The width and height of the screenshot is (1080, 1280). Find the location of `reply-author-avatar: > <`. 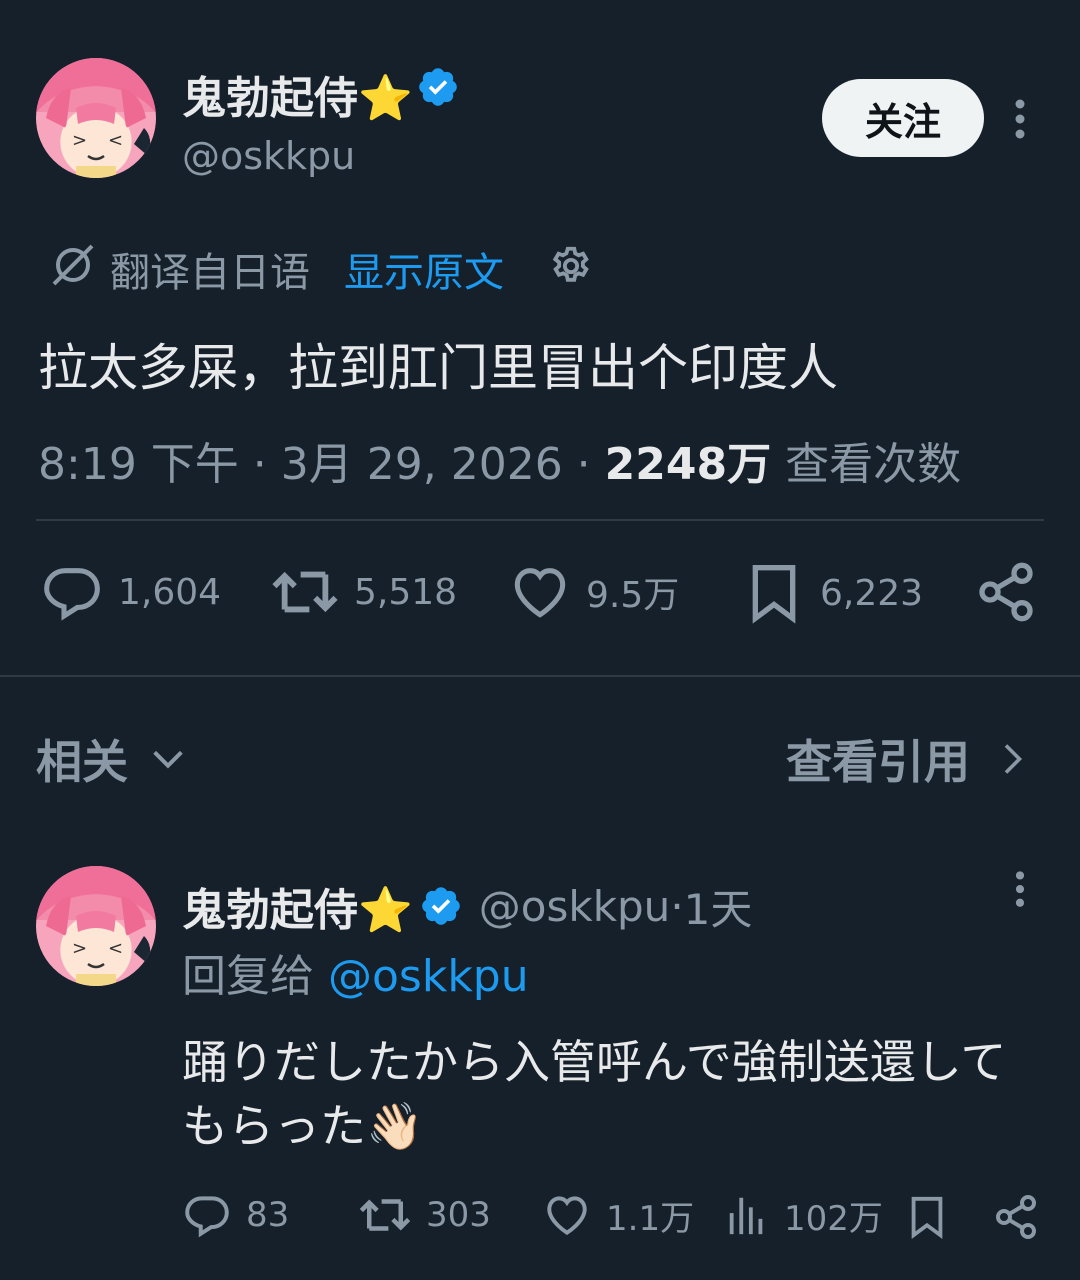

reply-author-avatar: > < is located at coordinates (96, 926).